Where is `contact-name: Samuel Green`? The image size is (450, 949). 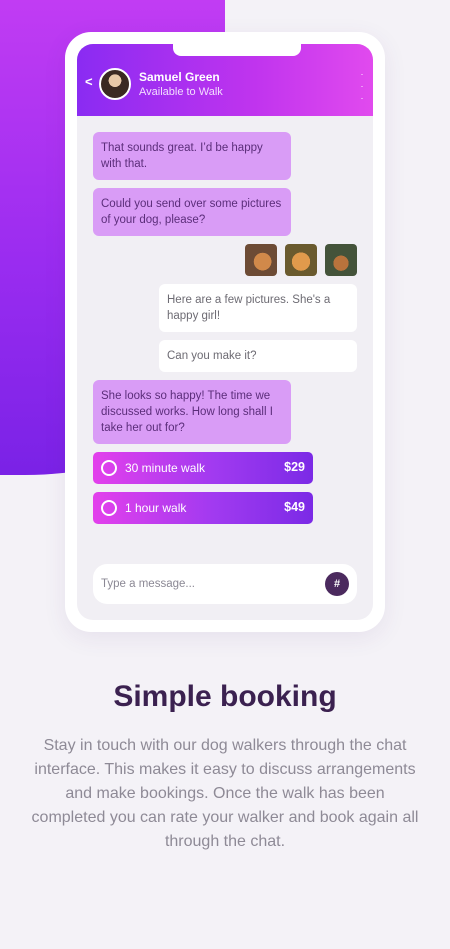 contact-name: Samuel Green is located at coordinates (179, 77).